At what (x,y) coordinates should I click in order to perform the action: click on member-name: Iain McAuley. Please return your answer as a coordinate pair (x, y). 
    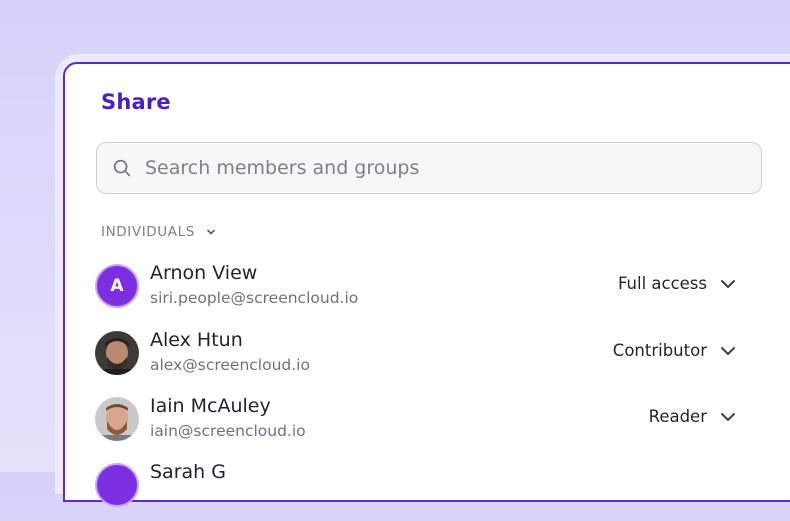
    Looking at the image, I should click on (210, 406).